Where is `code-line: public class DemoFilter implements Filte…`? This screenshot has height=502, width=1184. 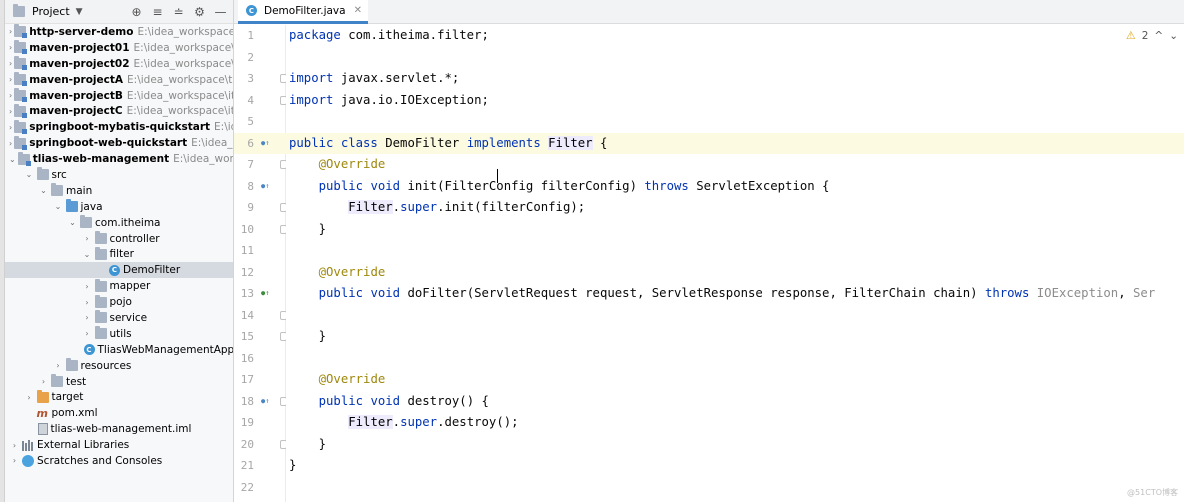 code-line: public class DemoFilter implements Filte… is located at coordinates (735, 143).